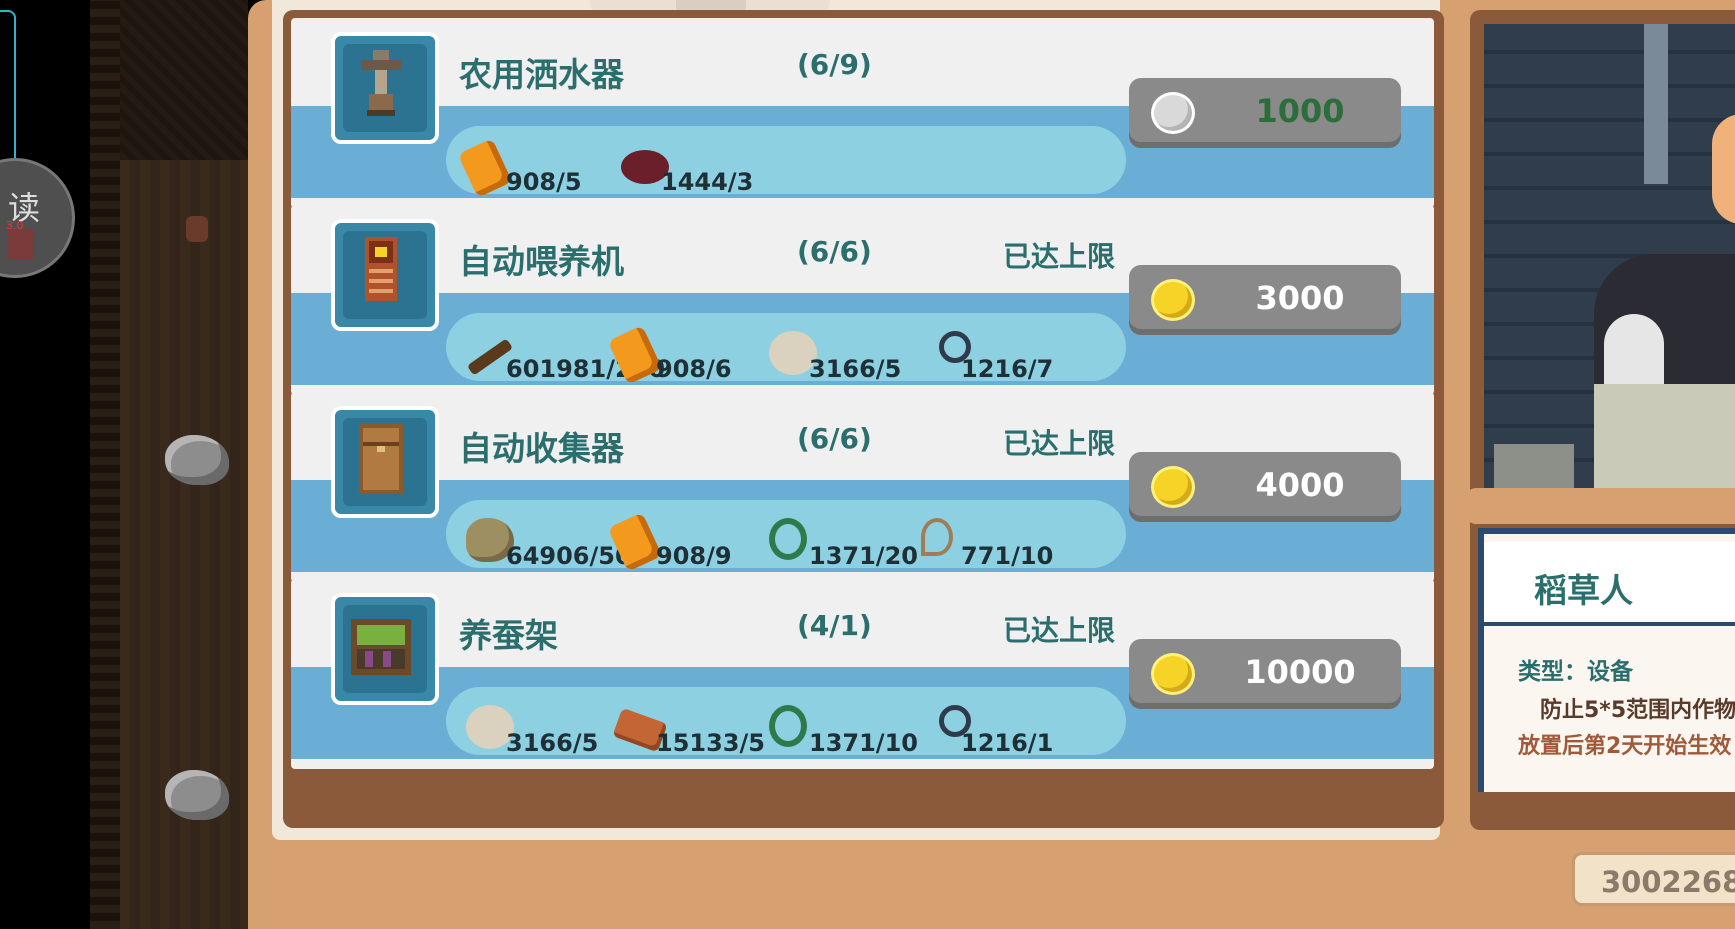  I want to click on bookmark-icon, so click(21, 244).